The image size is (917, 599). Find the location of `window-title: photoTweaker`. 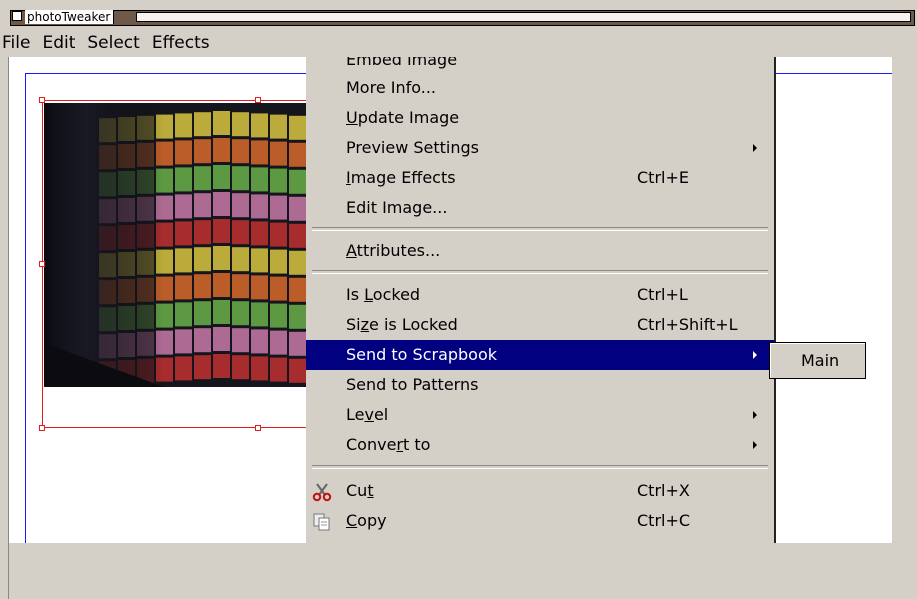

window-title: photoTweaker is located at coordinates (70, 17).